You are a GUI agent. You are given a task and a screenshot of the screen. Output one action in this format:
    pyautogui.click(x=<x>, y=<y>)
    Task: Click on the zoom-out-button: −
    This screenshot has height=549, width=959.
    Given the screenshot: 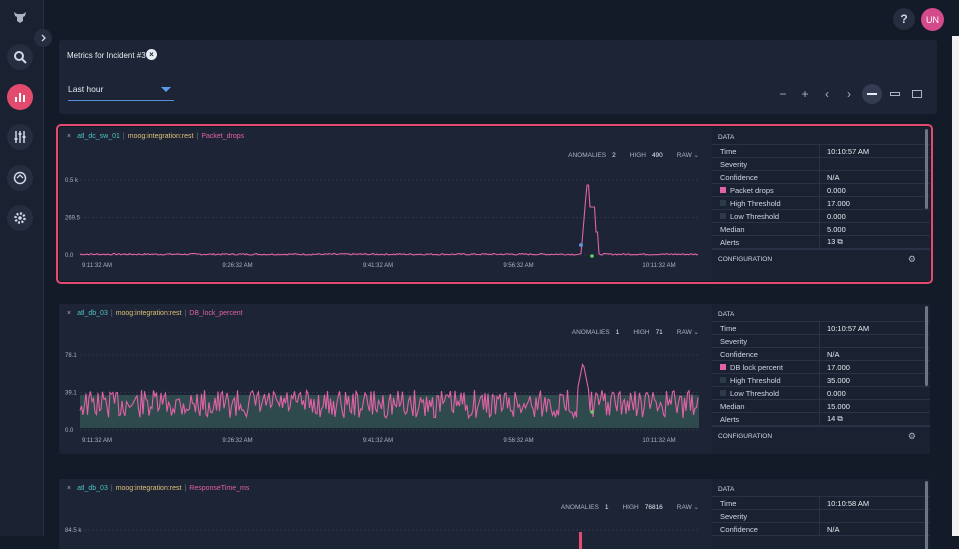 What is the action you would take?
    pyautogui.click(x=783, y=94)
    